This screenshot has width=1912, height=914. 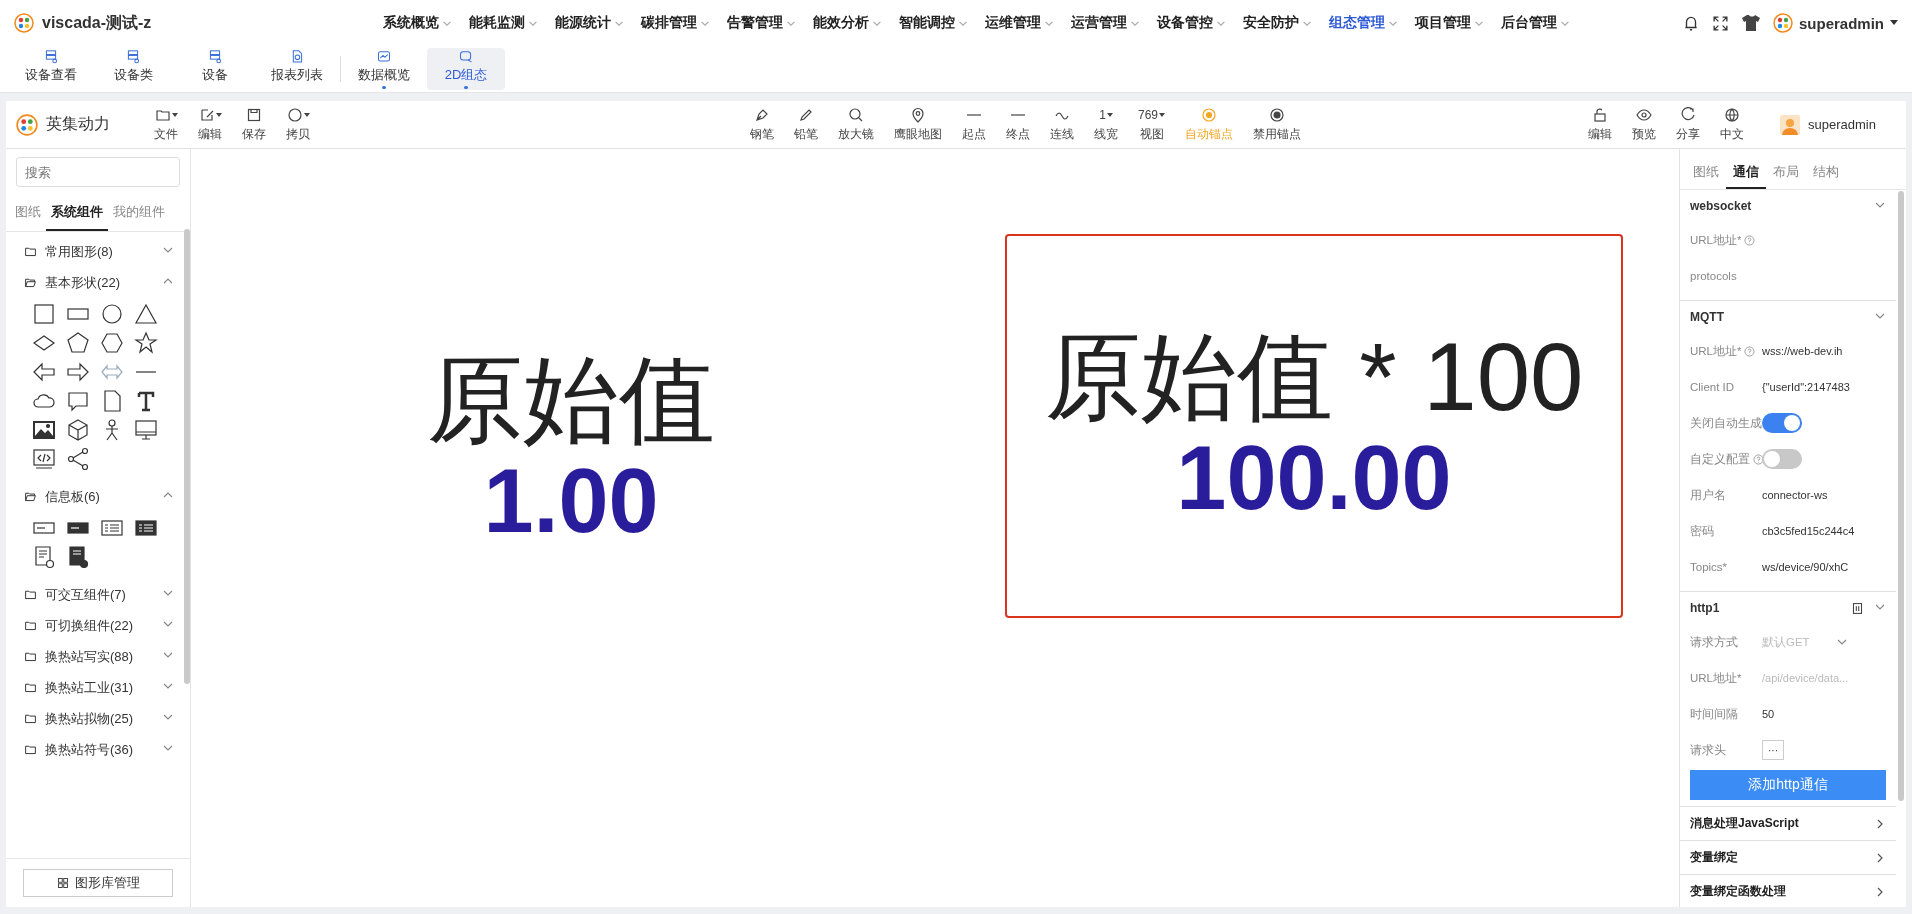 I want to click on nav-menu-item: 项目管理, so click(x=1449, y=23).